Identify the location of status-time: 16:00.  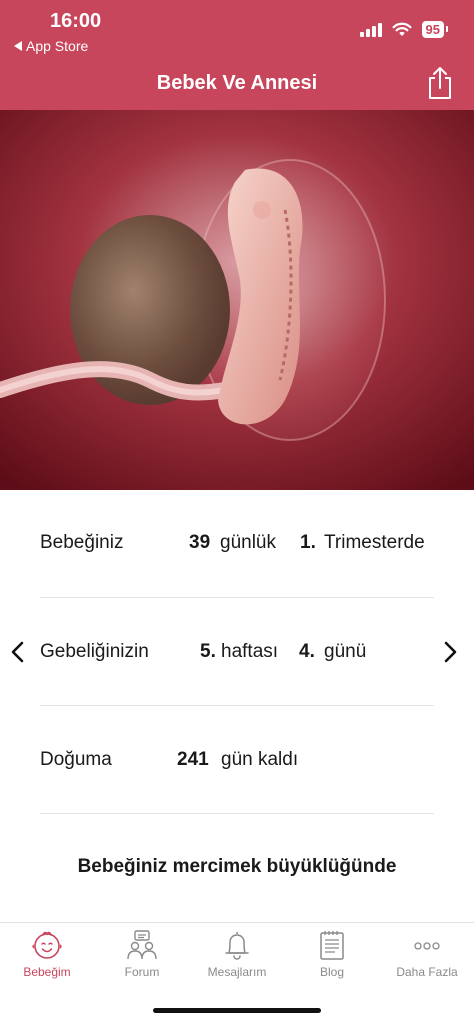
(76, 21).